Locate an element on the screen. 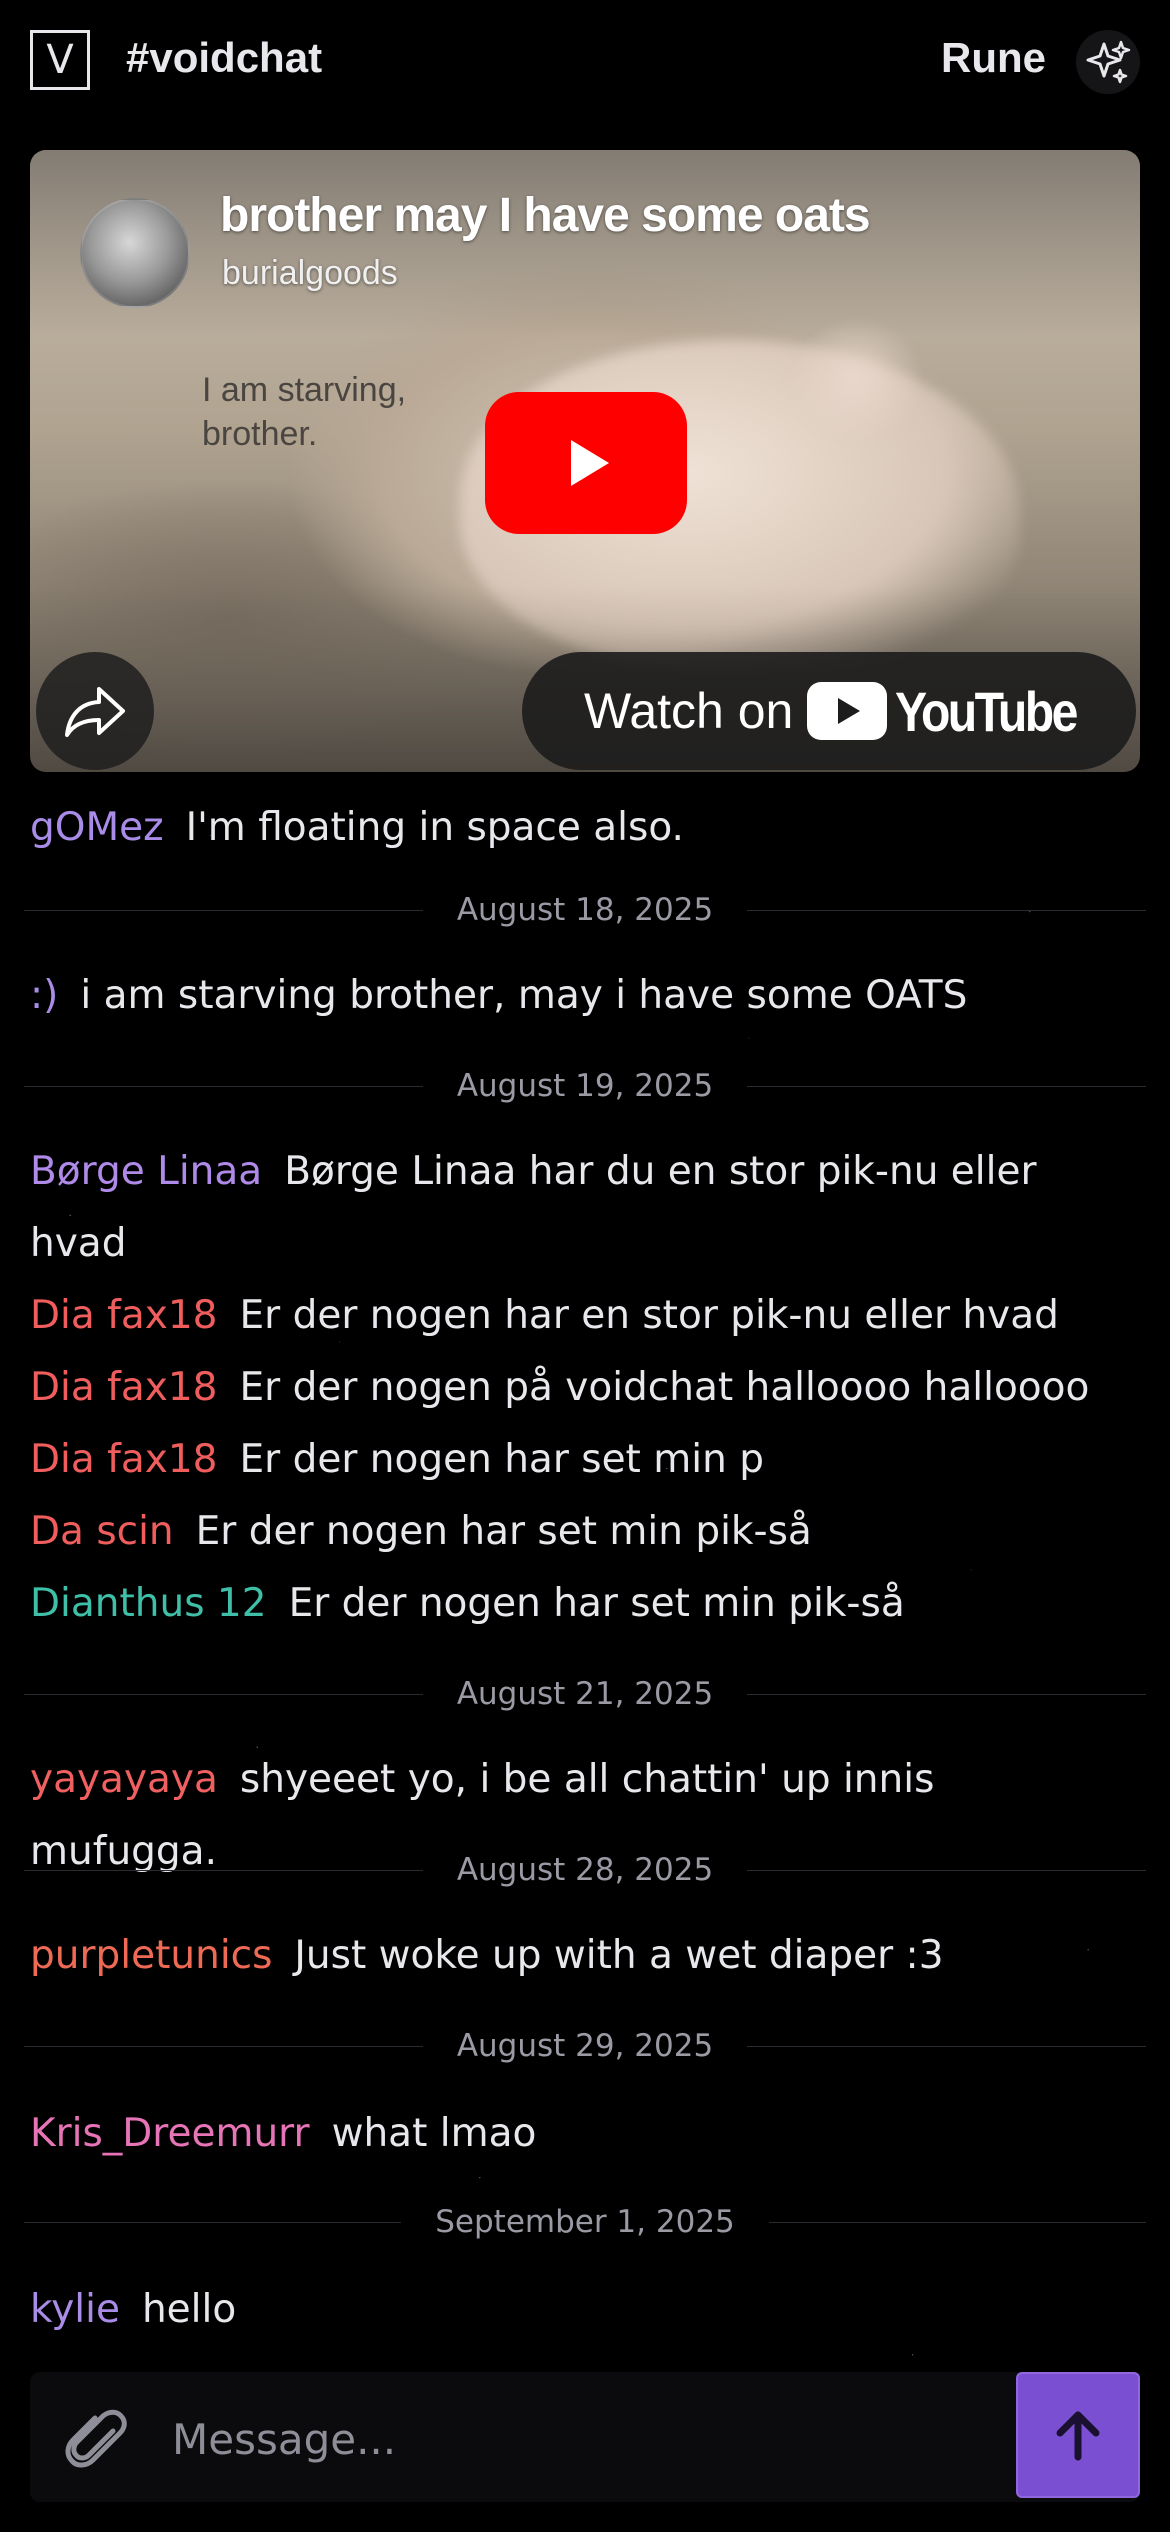 The height and width of the screenshot is (2532, 1170). date-label: September 1, 2025 is located at coordinates (585, 2222).